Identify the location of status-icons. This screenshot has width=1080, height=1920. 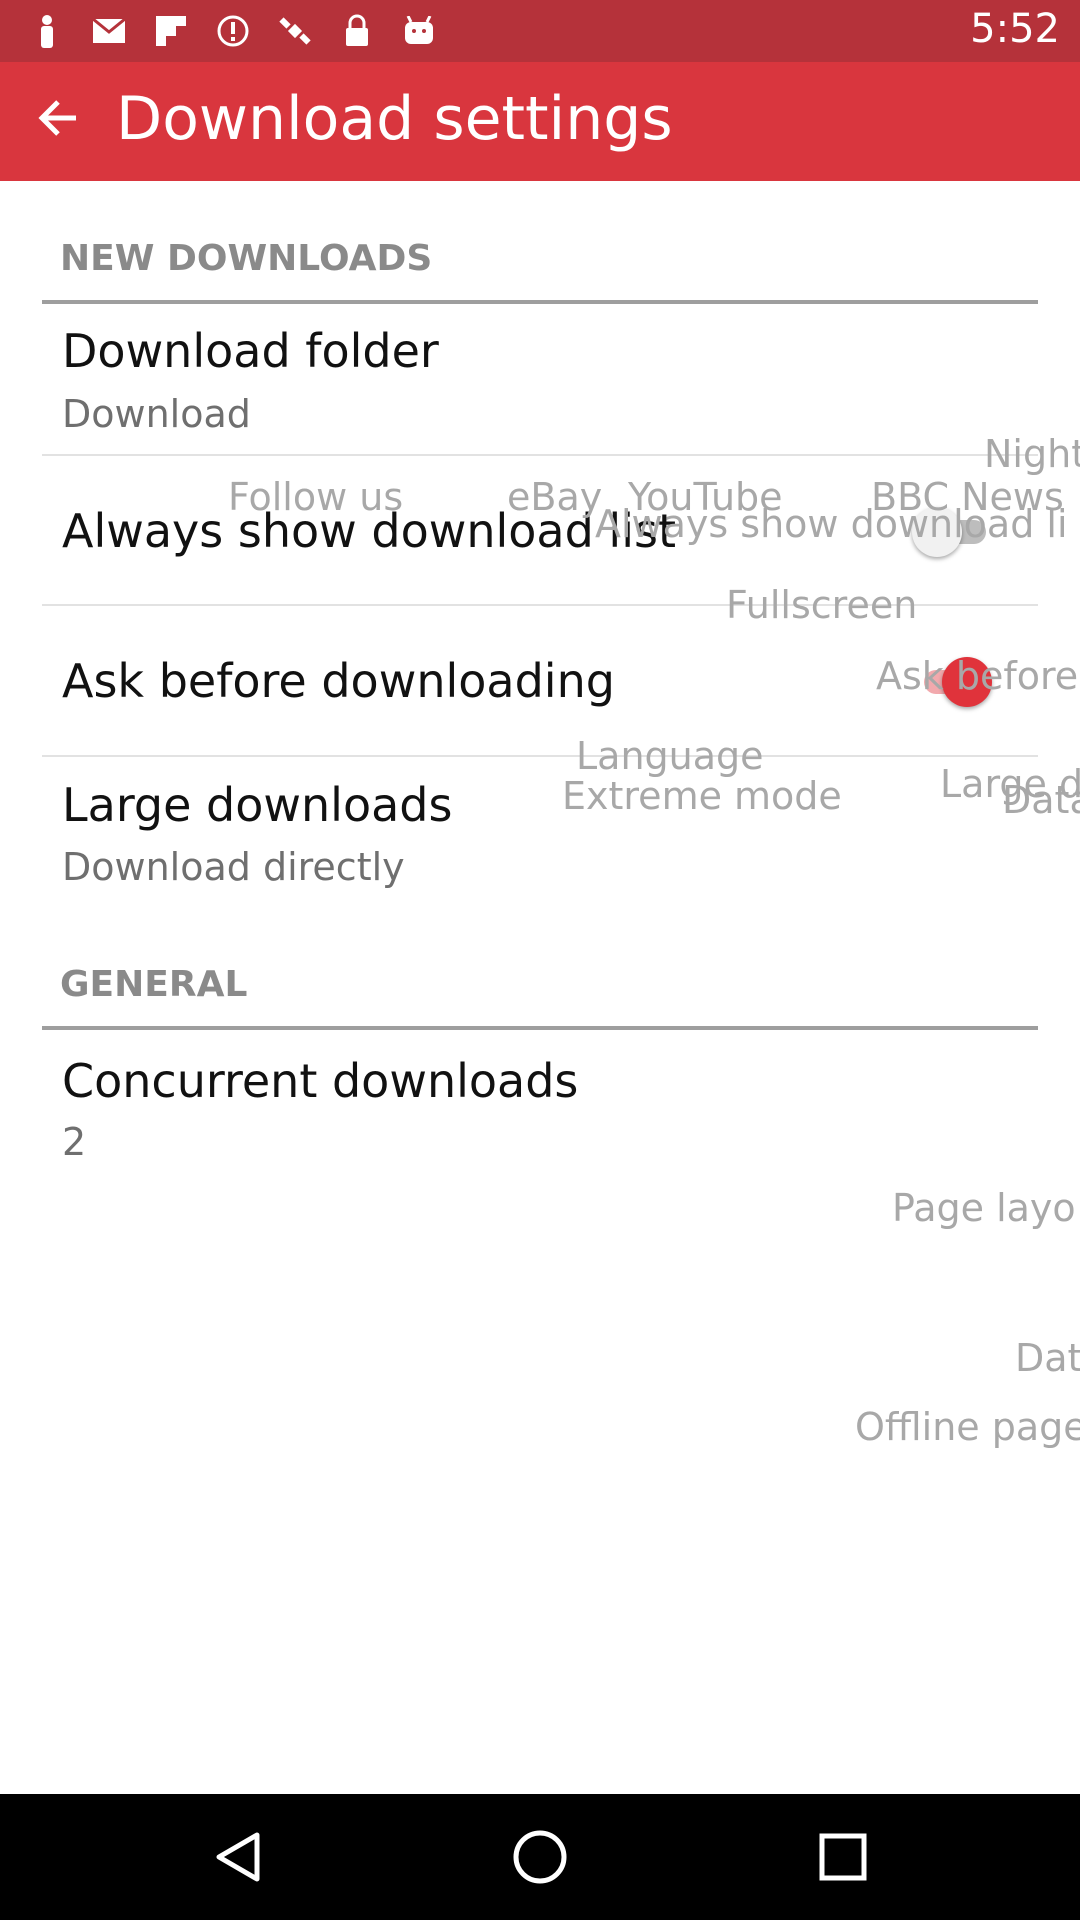
(233, 31).